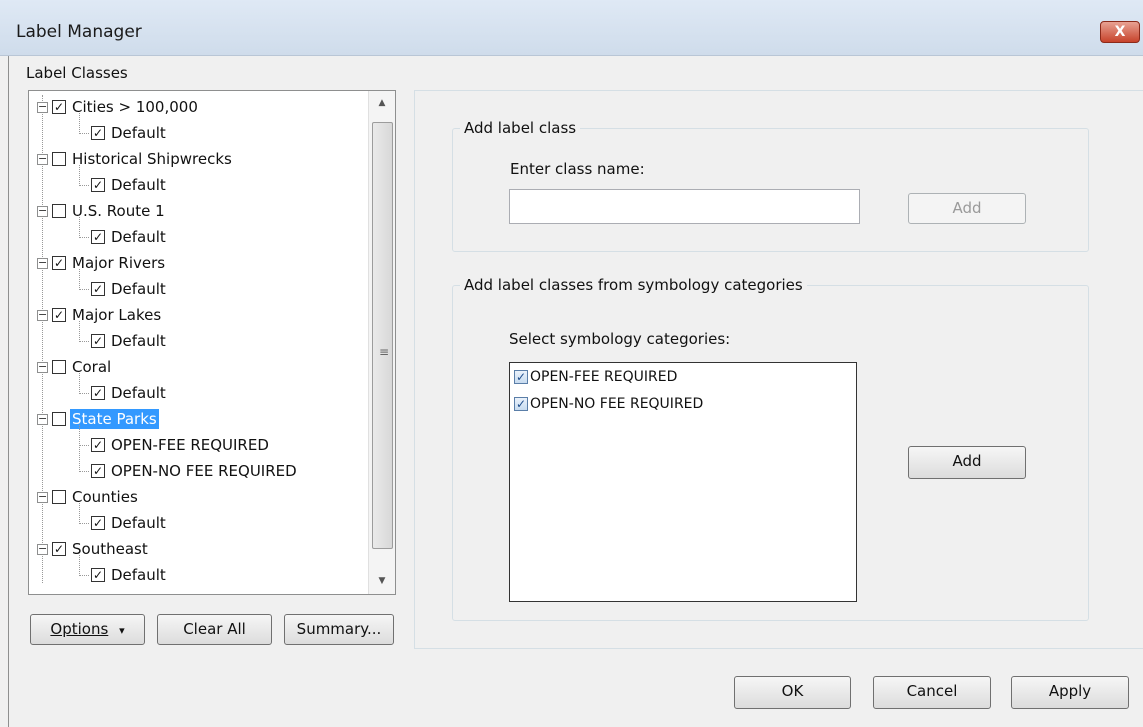 Image resolution: width=1143 pixels, height=727 pixels. Describe the element at coordinates (382, 581) in the screenshot. I see `scroll-down-arrow: ▼` at that location.